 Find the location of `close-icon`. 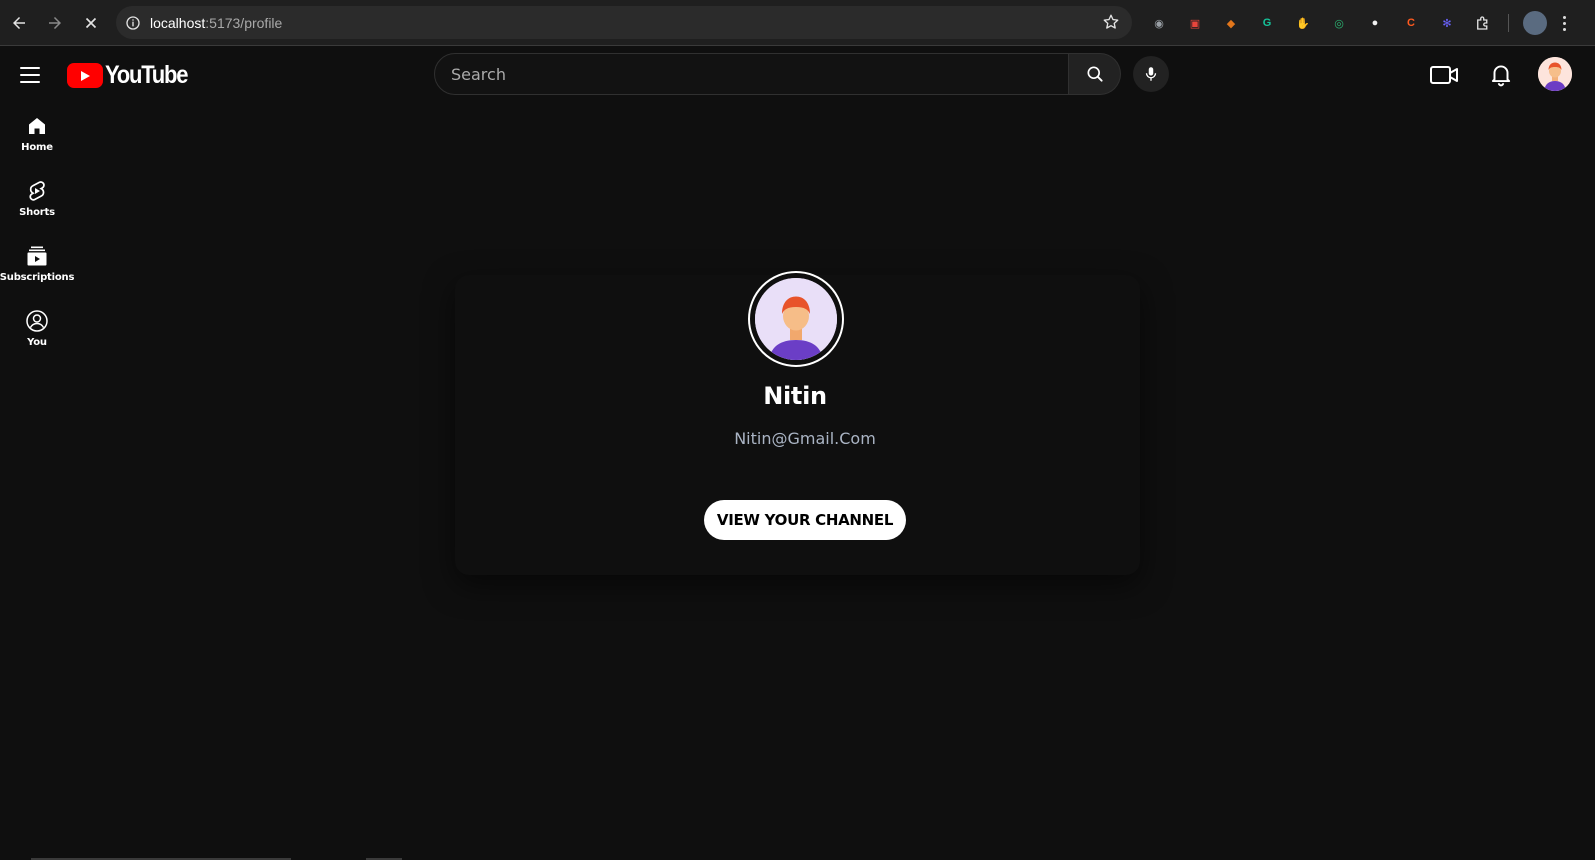

close-icon is located at coordinates (91, 22).